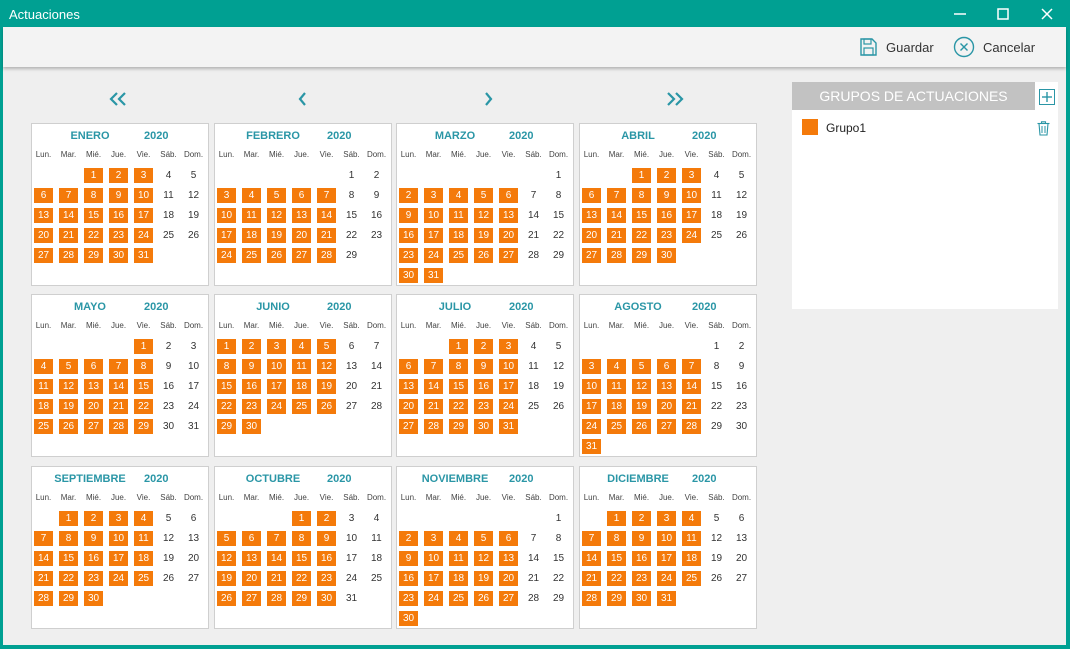 The width and height of the screenshot is (1070, 649). Describe the element at coordinates (533, 386) in the screenshot. I see `day-cell: 18` at that location.